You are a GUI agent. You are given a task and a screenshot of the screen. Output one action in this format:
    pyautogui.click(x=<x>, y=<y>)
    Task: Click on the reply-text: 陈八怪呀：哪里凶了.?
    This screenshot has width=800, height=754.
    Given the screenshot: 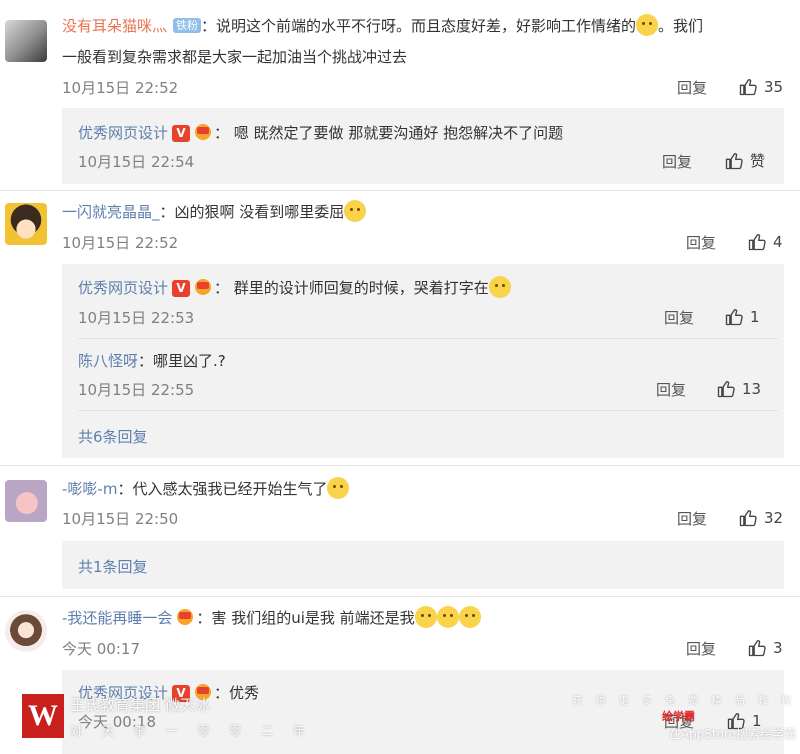 What is the action you would take?
    pyautogui.click(x=152, y=361)
    